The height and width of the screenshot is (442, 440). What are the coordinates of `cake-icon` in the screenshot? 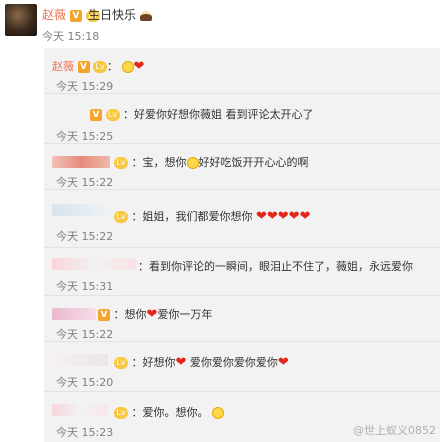 It's located at (145, 15).